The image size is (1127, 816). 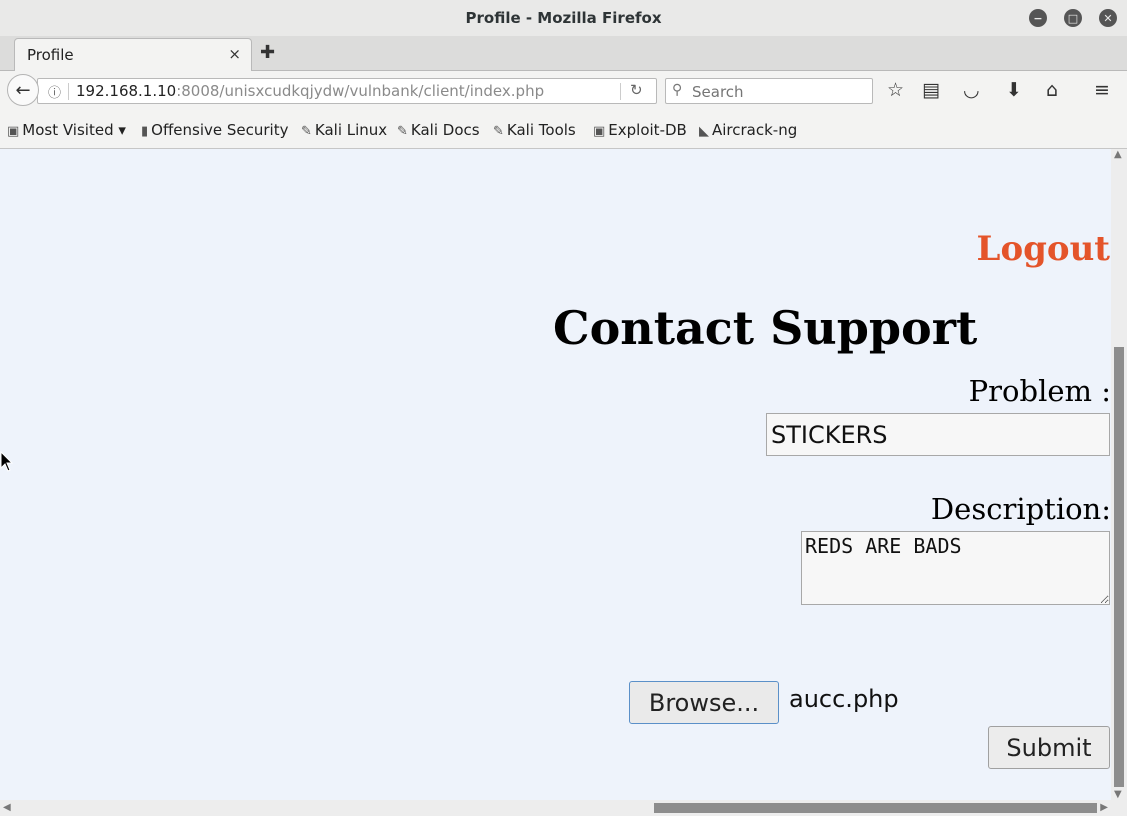 What do you see at coordinates (971, 90) in the screenshot?
I see `pocket-icon: ◡` at bounding box center [971, 90].